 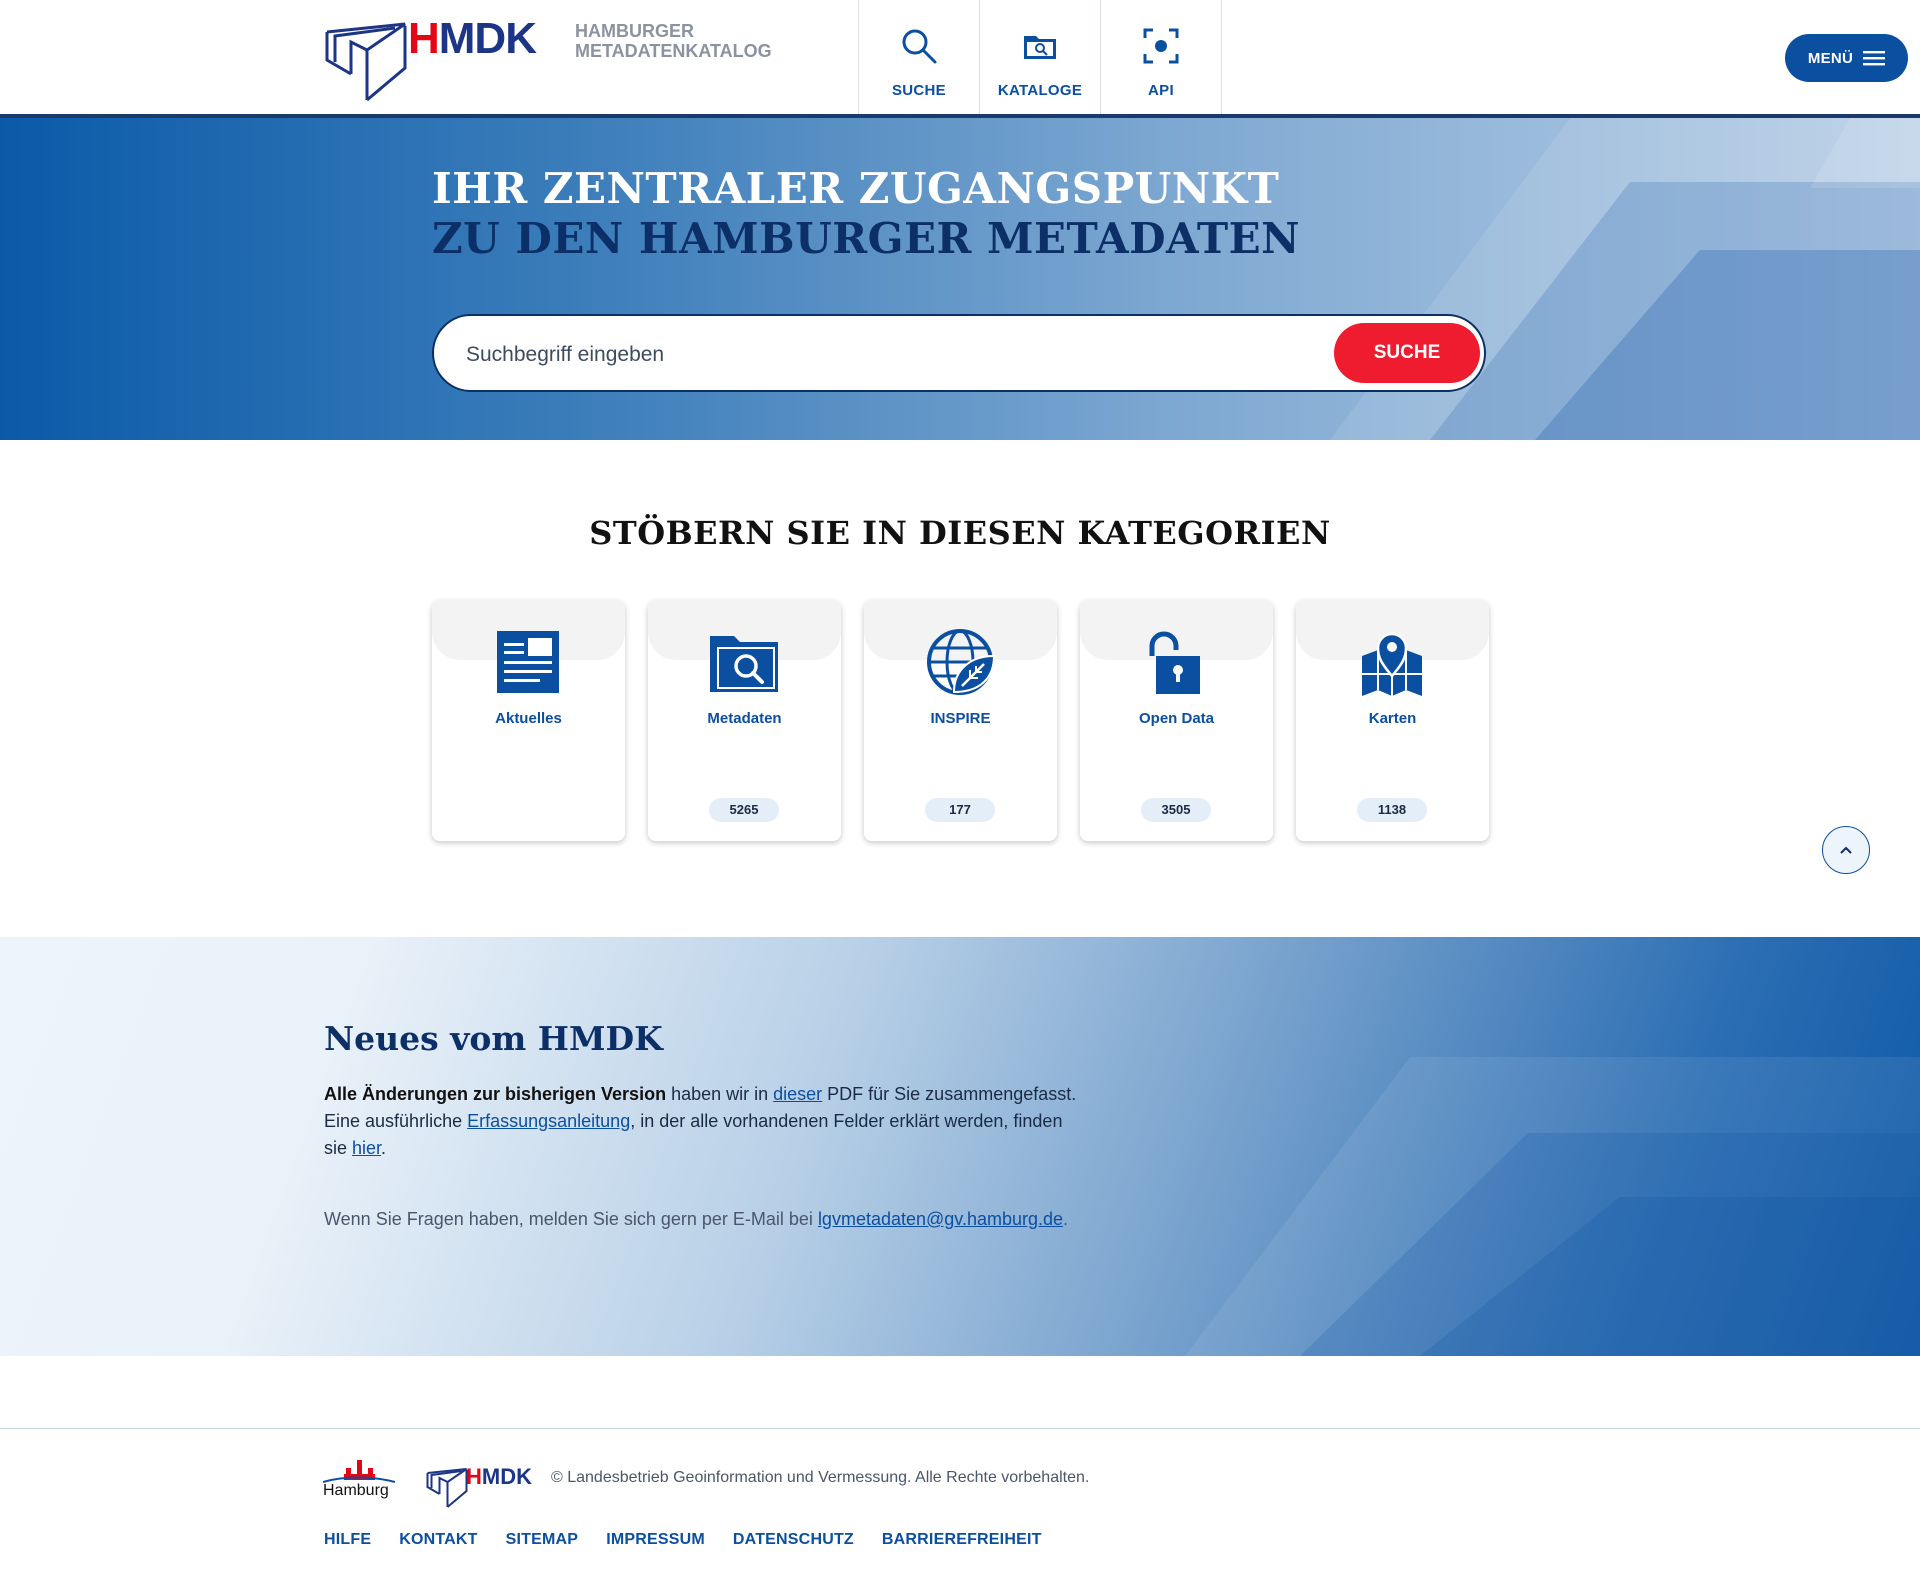 I want to click on category-count-badge: 3505, so click(x=1176, y=810).